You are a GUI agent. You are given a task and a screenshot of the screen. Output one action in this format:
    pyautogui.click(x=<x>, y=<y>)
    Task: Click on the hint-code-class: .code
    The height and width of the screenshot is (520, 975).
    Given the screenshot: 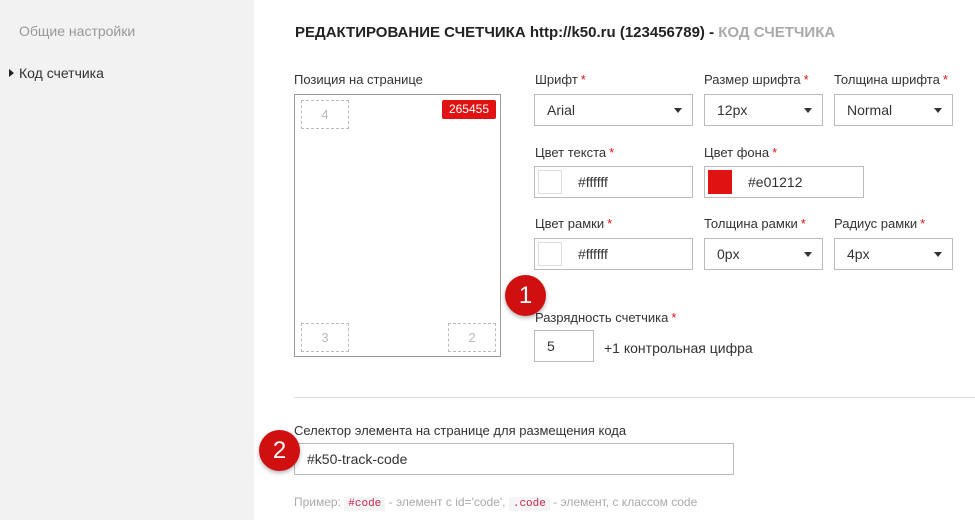 What is the action you would take?
    pyautogui.click(x=529, y=504)
    